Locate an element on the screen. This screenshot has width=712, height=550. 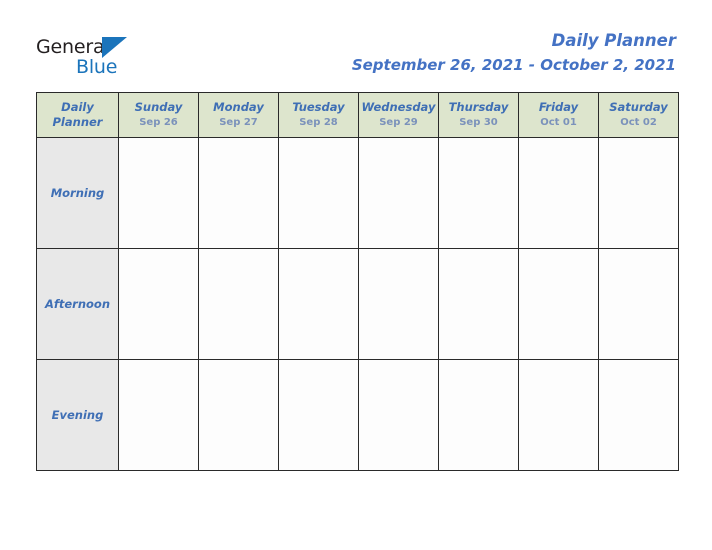
row-label-text: Evening is located at coordinates (77, 414).